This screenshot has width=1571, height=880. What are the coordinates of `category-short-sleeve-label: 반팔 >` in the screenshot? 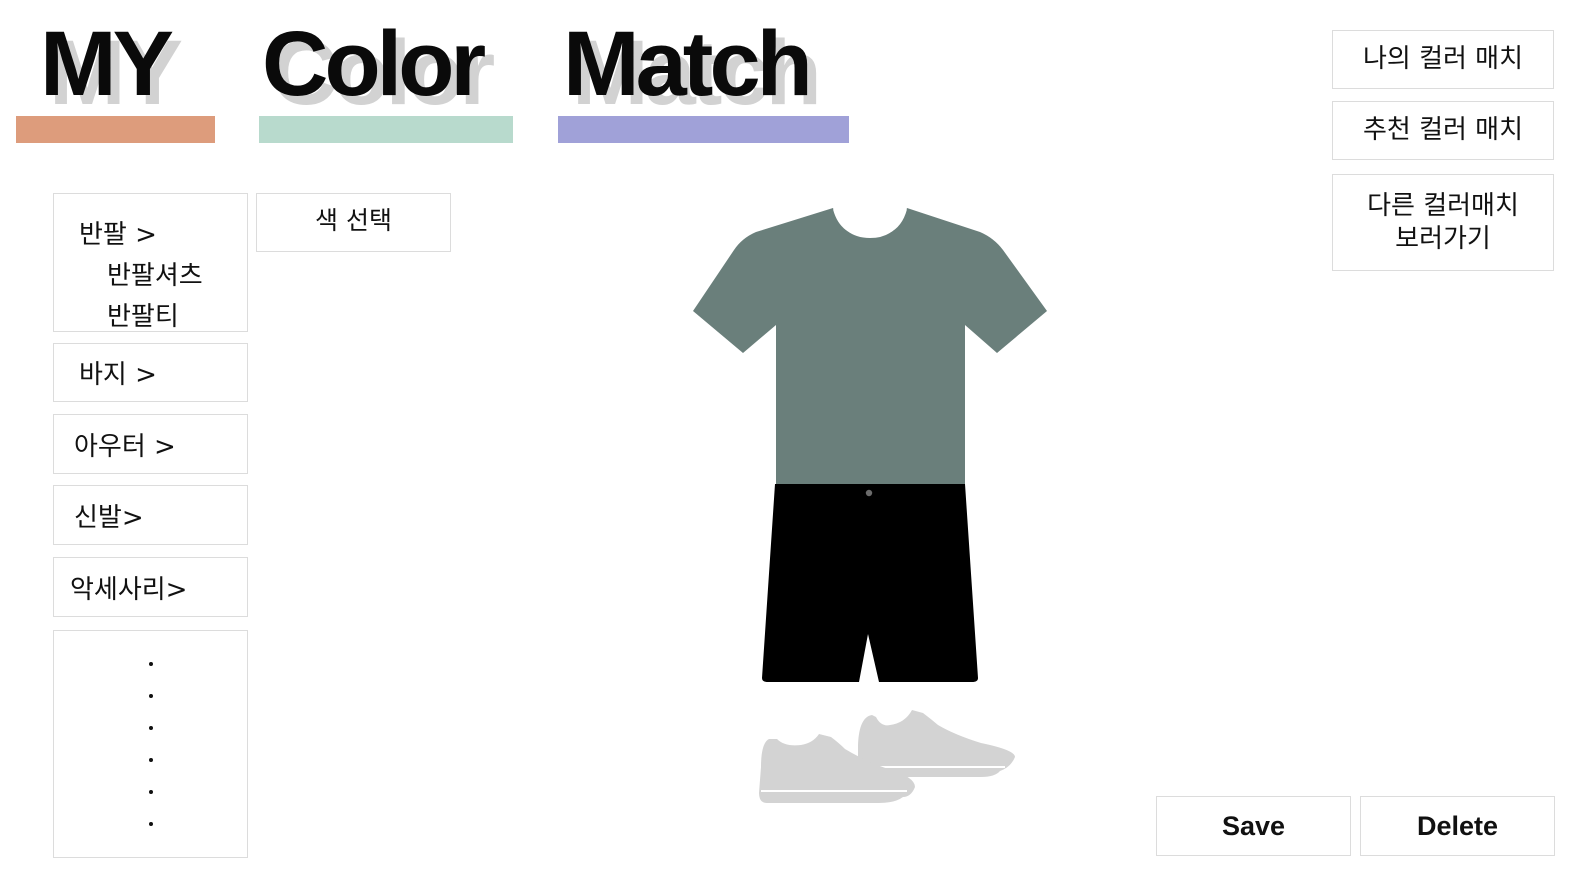 It's located at (118, 235).